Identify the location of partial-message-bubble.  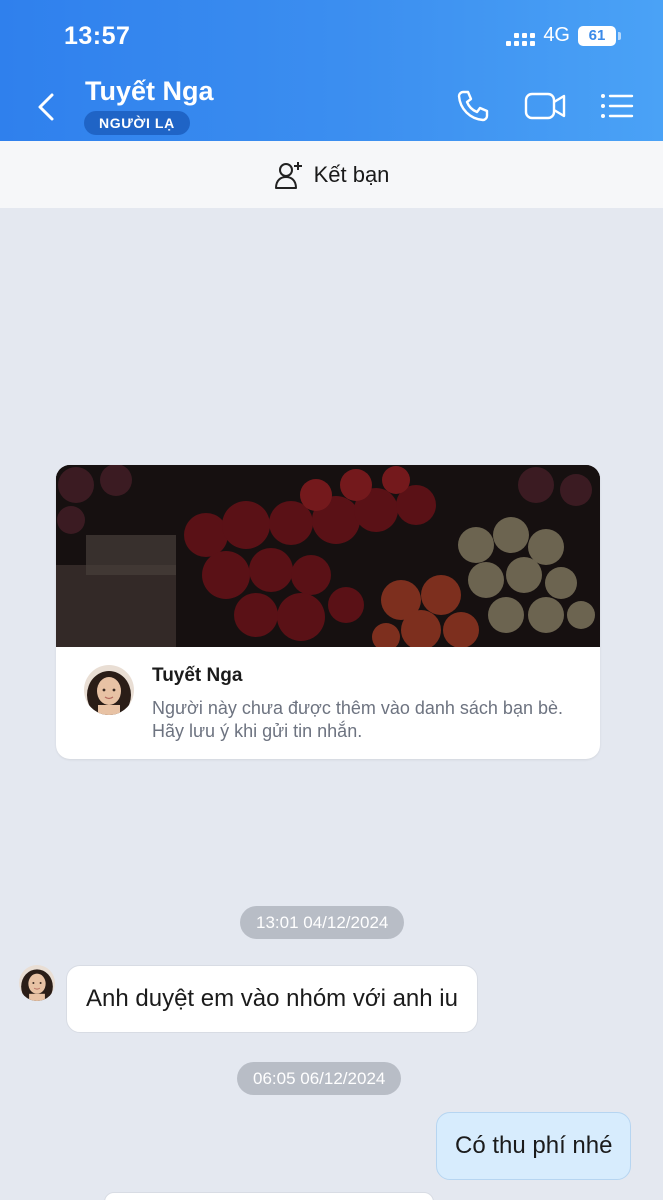
(269, 1196).